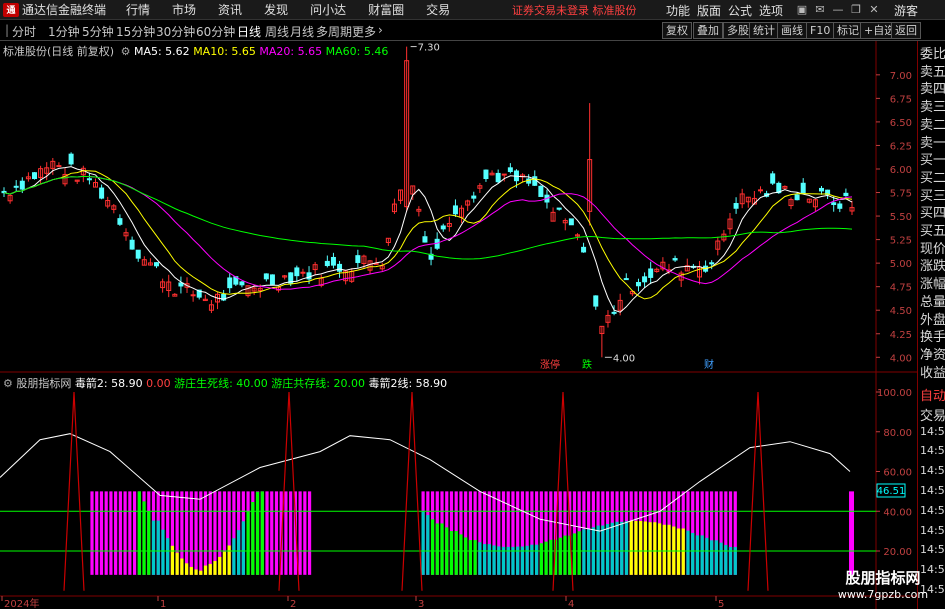 This screenshot has width=945, height=609. I want to click on quote-field-16: 换手, so click(932, 338).